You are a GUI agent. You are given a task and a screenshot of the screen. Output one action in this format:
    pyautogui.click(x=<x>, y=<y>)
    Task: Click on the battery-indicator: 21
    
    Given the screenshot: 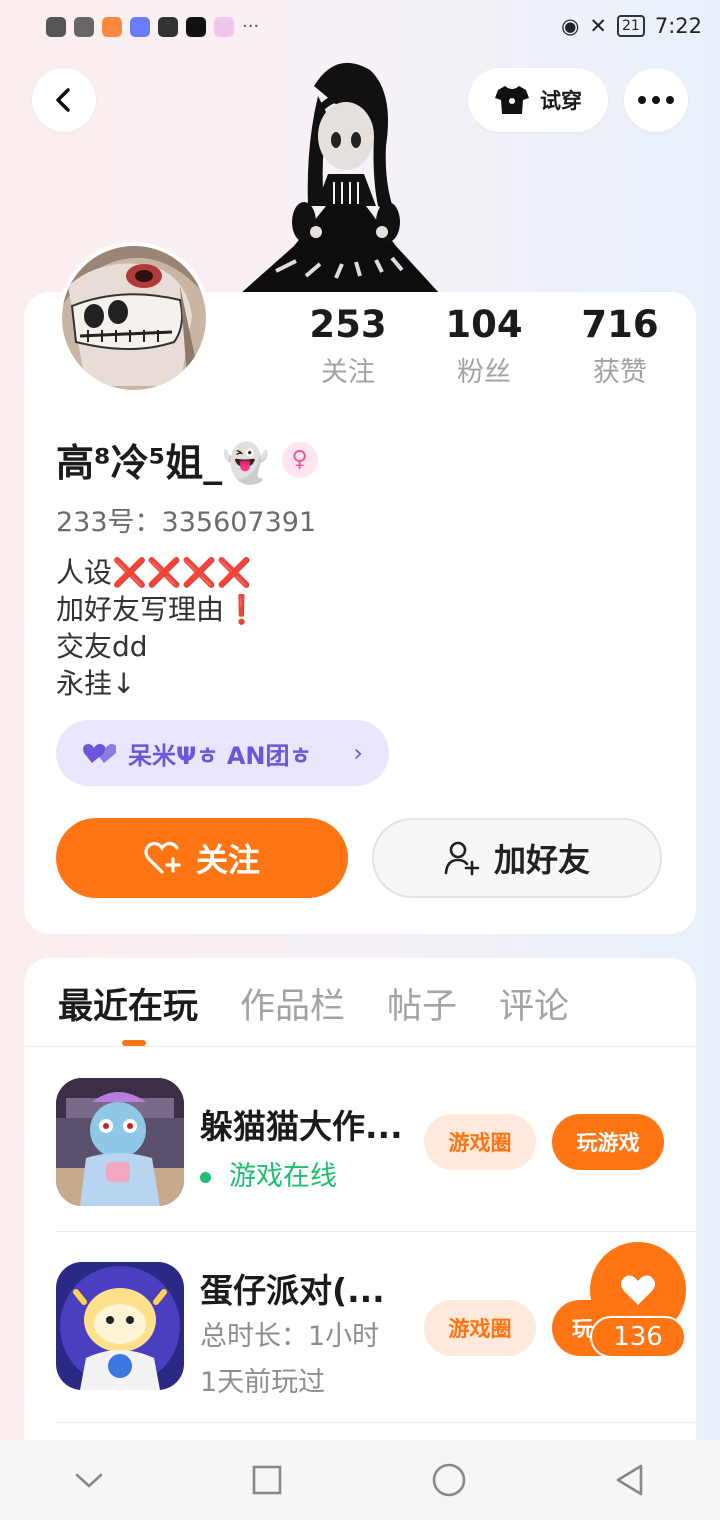 What is the action you would take?
    pyautogui.click(x=631, y=26)
    